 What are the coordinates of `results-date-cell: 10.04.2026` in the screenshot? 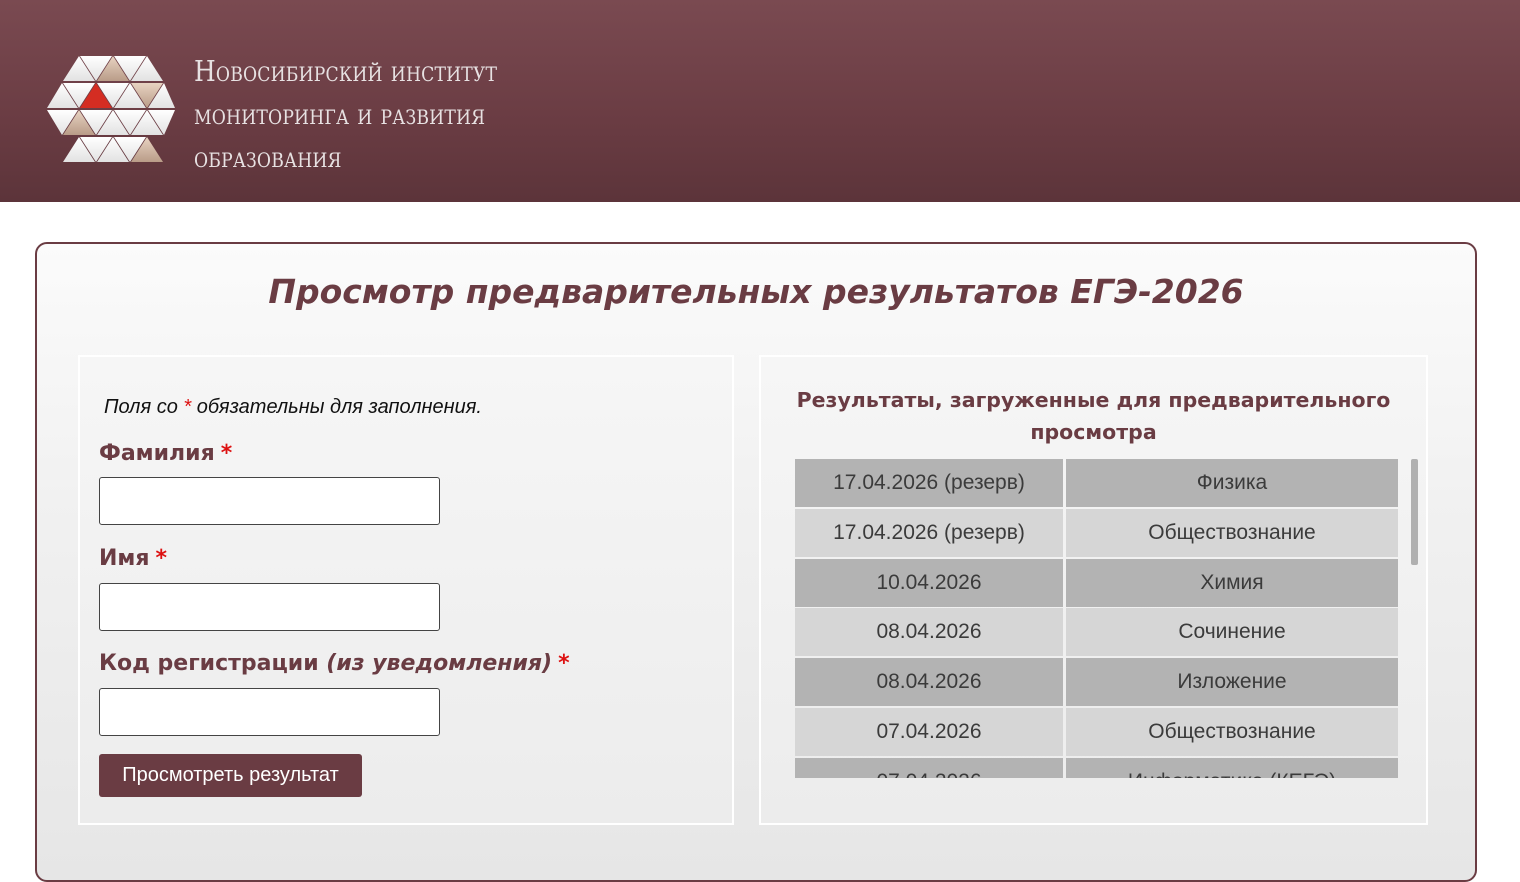 It's located at (929, 583).